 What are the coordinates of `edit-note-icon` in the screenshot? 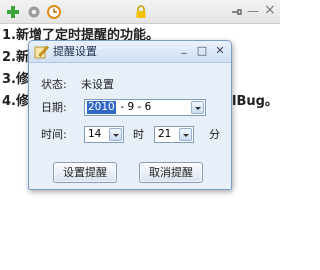 It's located at (41, 51).